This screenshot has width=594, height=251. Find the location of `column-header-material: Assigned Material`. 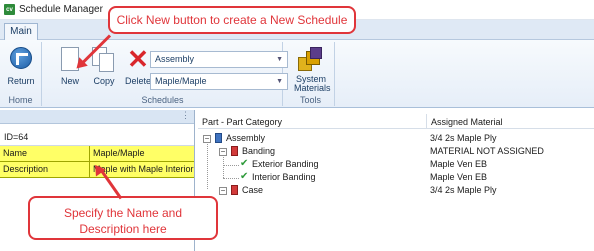

column-header-material: Assigned Material is located at coordinates (464, 121).